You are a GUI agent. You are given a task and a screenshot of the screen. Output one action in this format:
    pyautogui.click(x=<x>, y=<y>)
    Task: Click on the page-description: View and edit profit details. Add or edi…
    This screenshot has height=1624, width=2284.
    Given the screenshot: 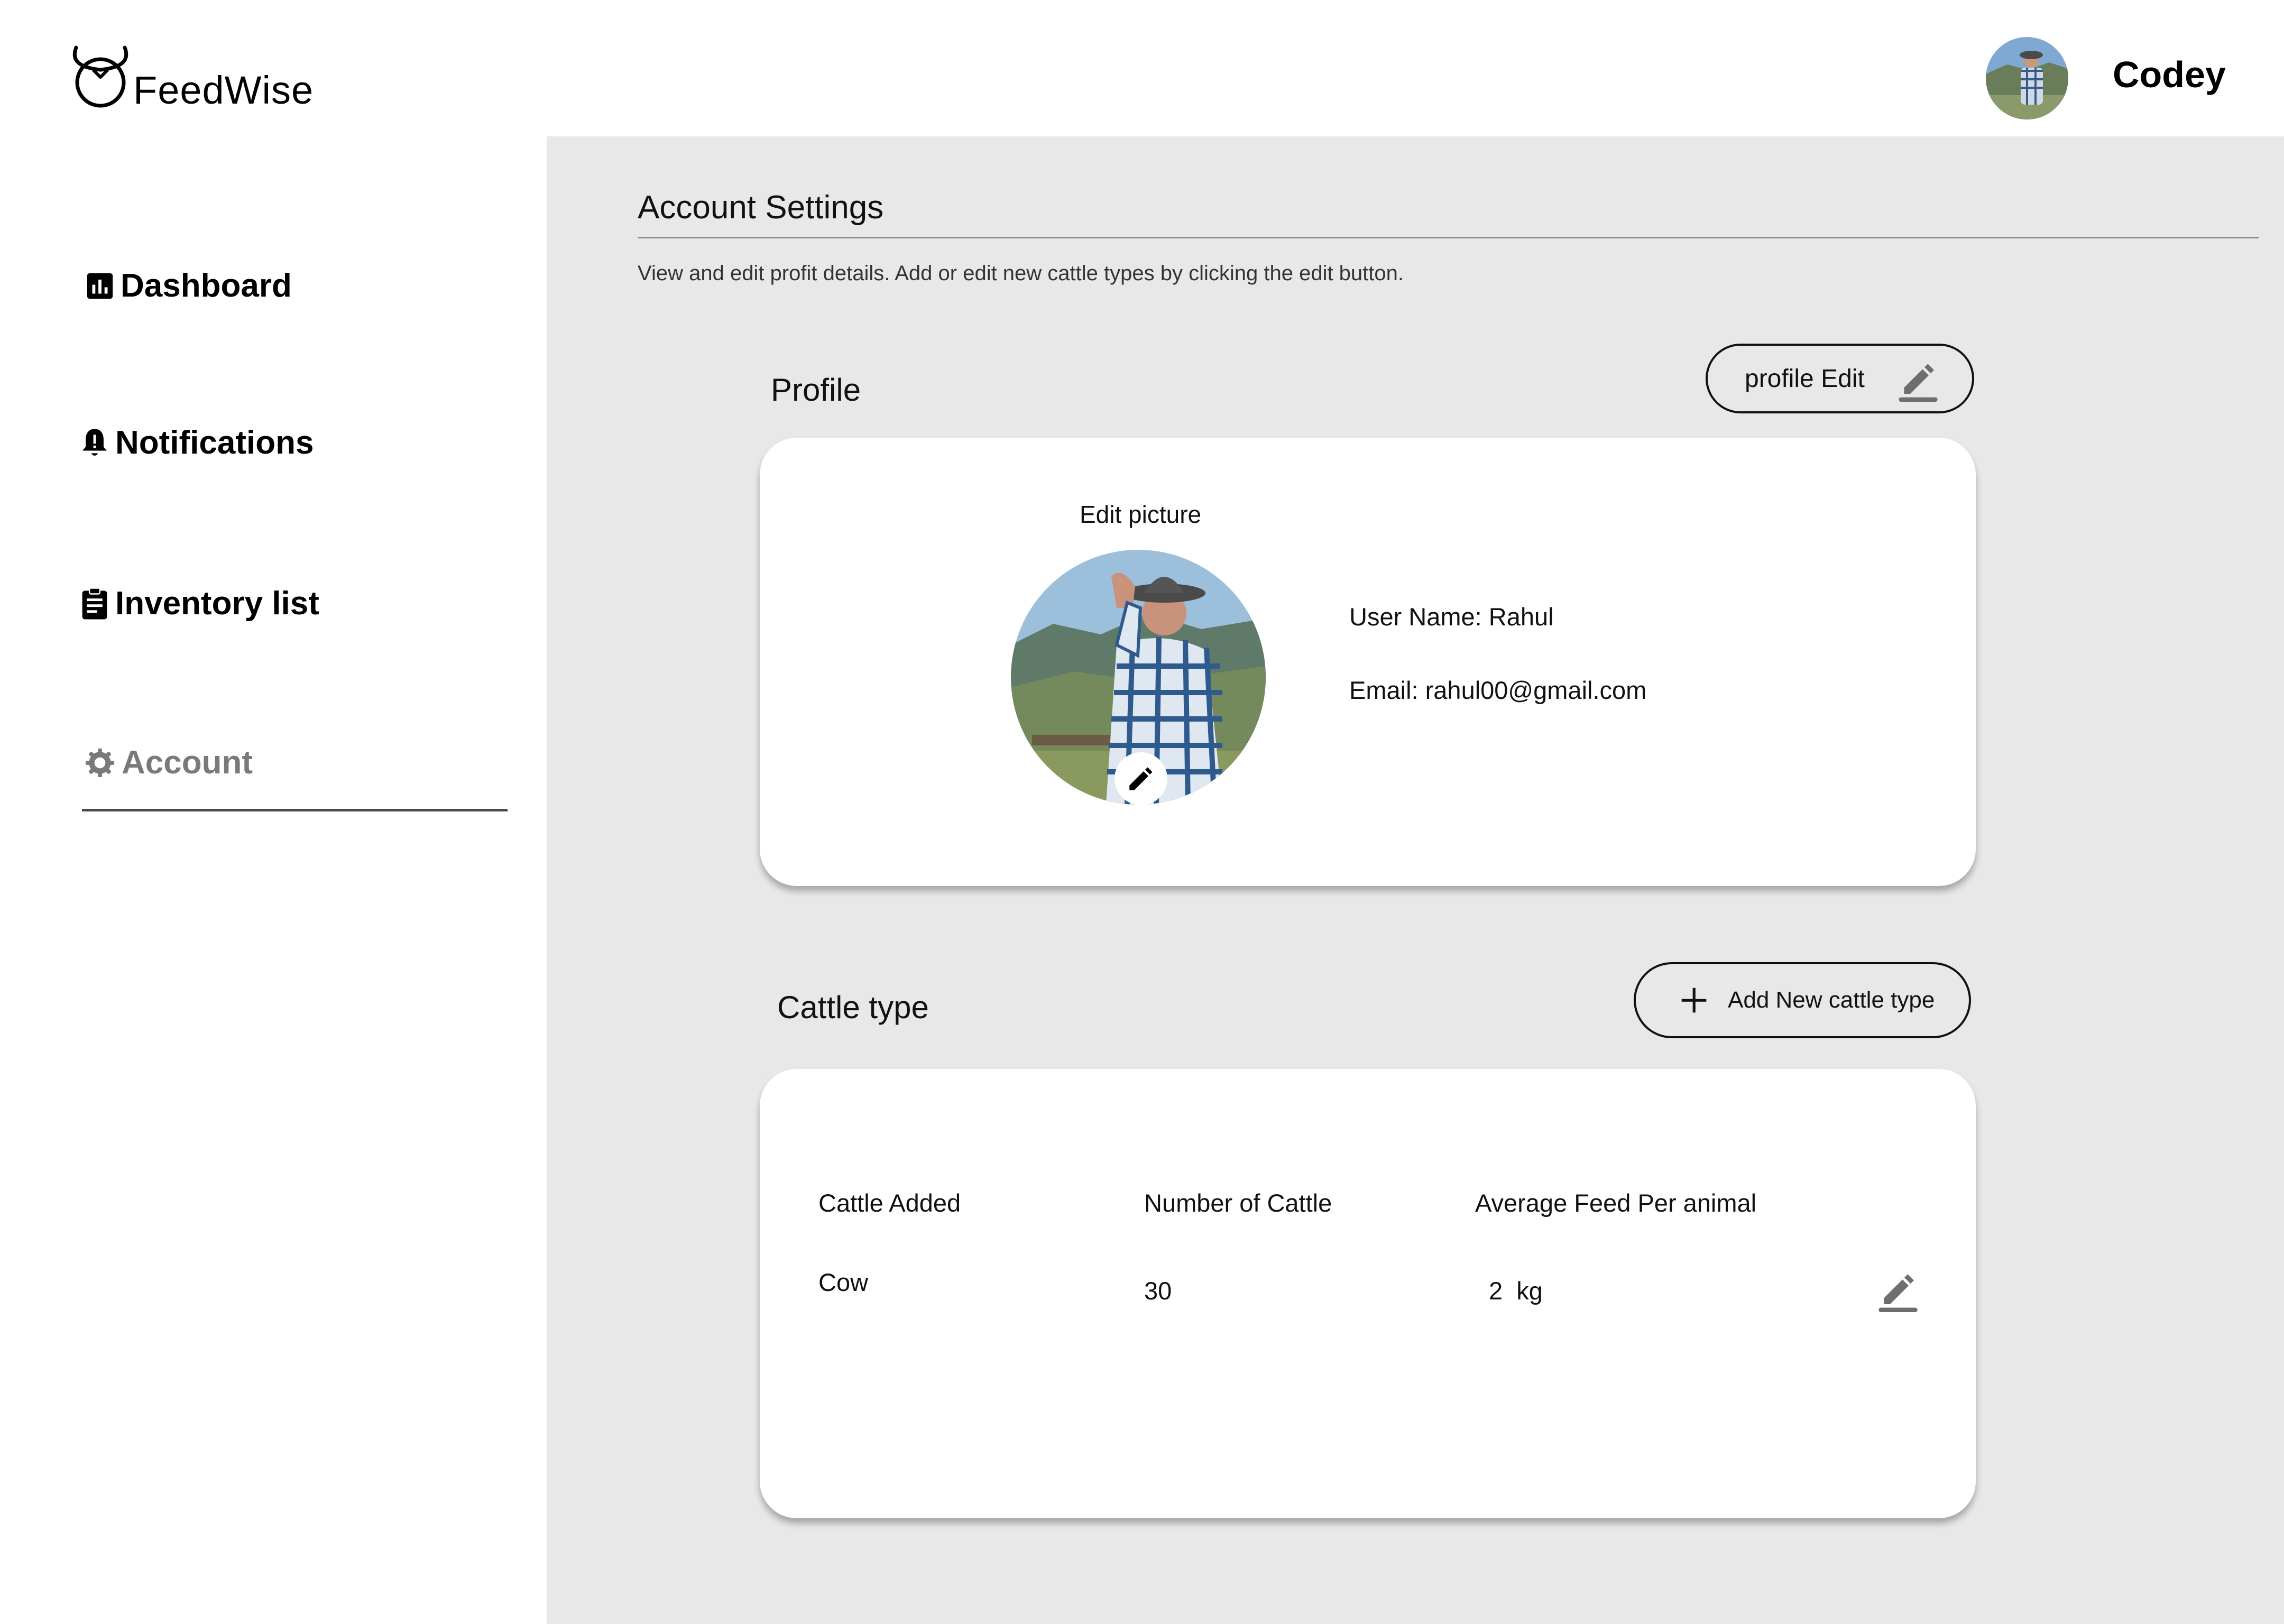 What is the action you would take?
    pyautogui.click(x=1021, y=273)
    